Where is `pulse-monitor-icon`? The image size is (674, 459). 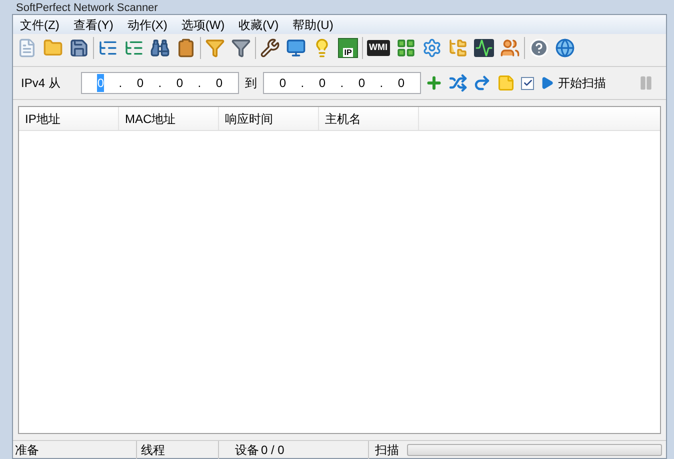 pulse-monitor-icon is located at coordinates (484, 48).